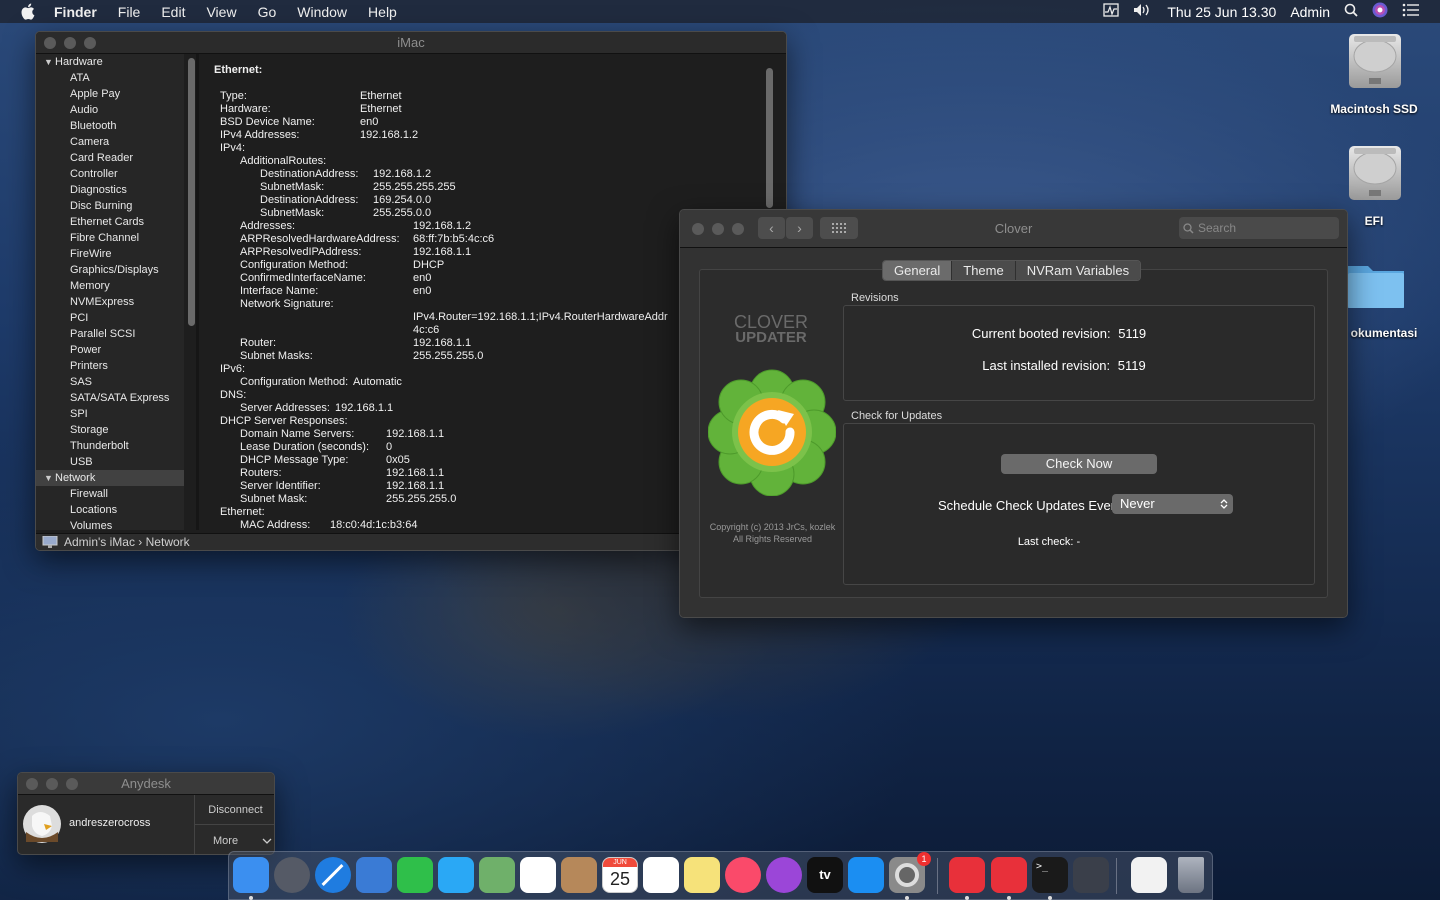 This screenshot has width=1440, height=900. Describe the element at coordinates (661, 875) in the screenshot. I see `reminders-icon` at that location.